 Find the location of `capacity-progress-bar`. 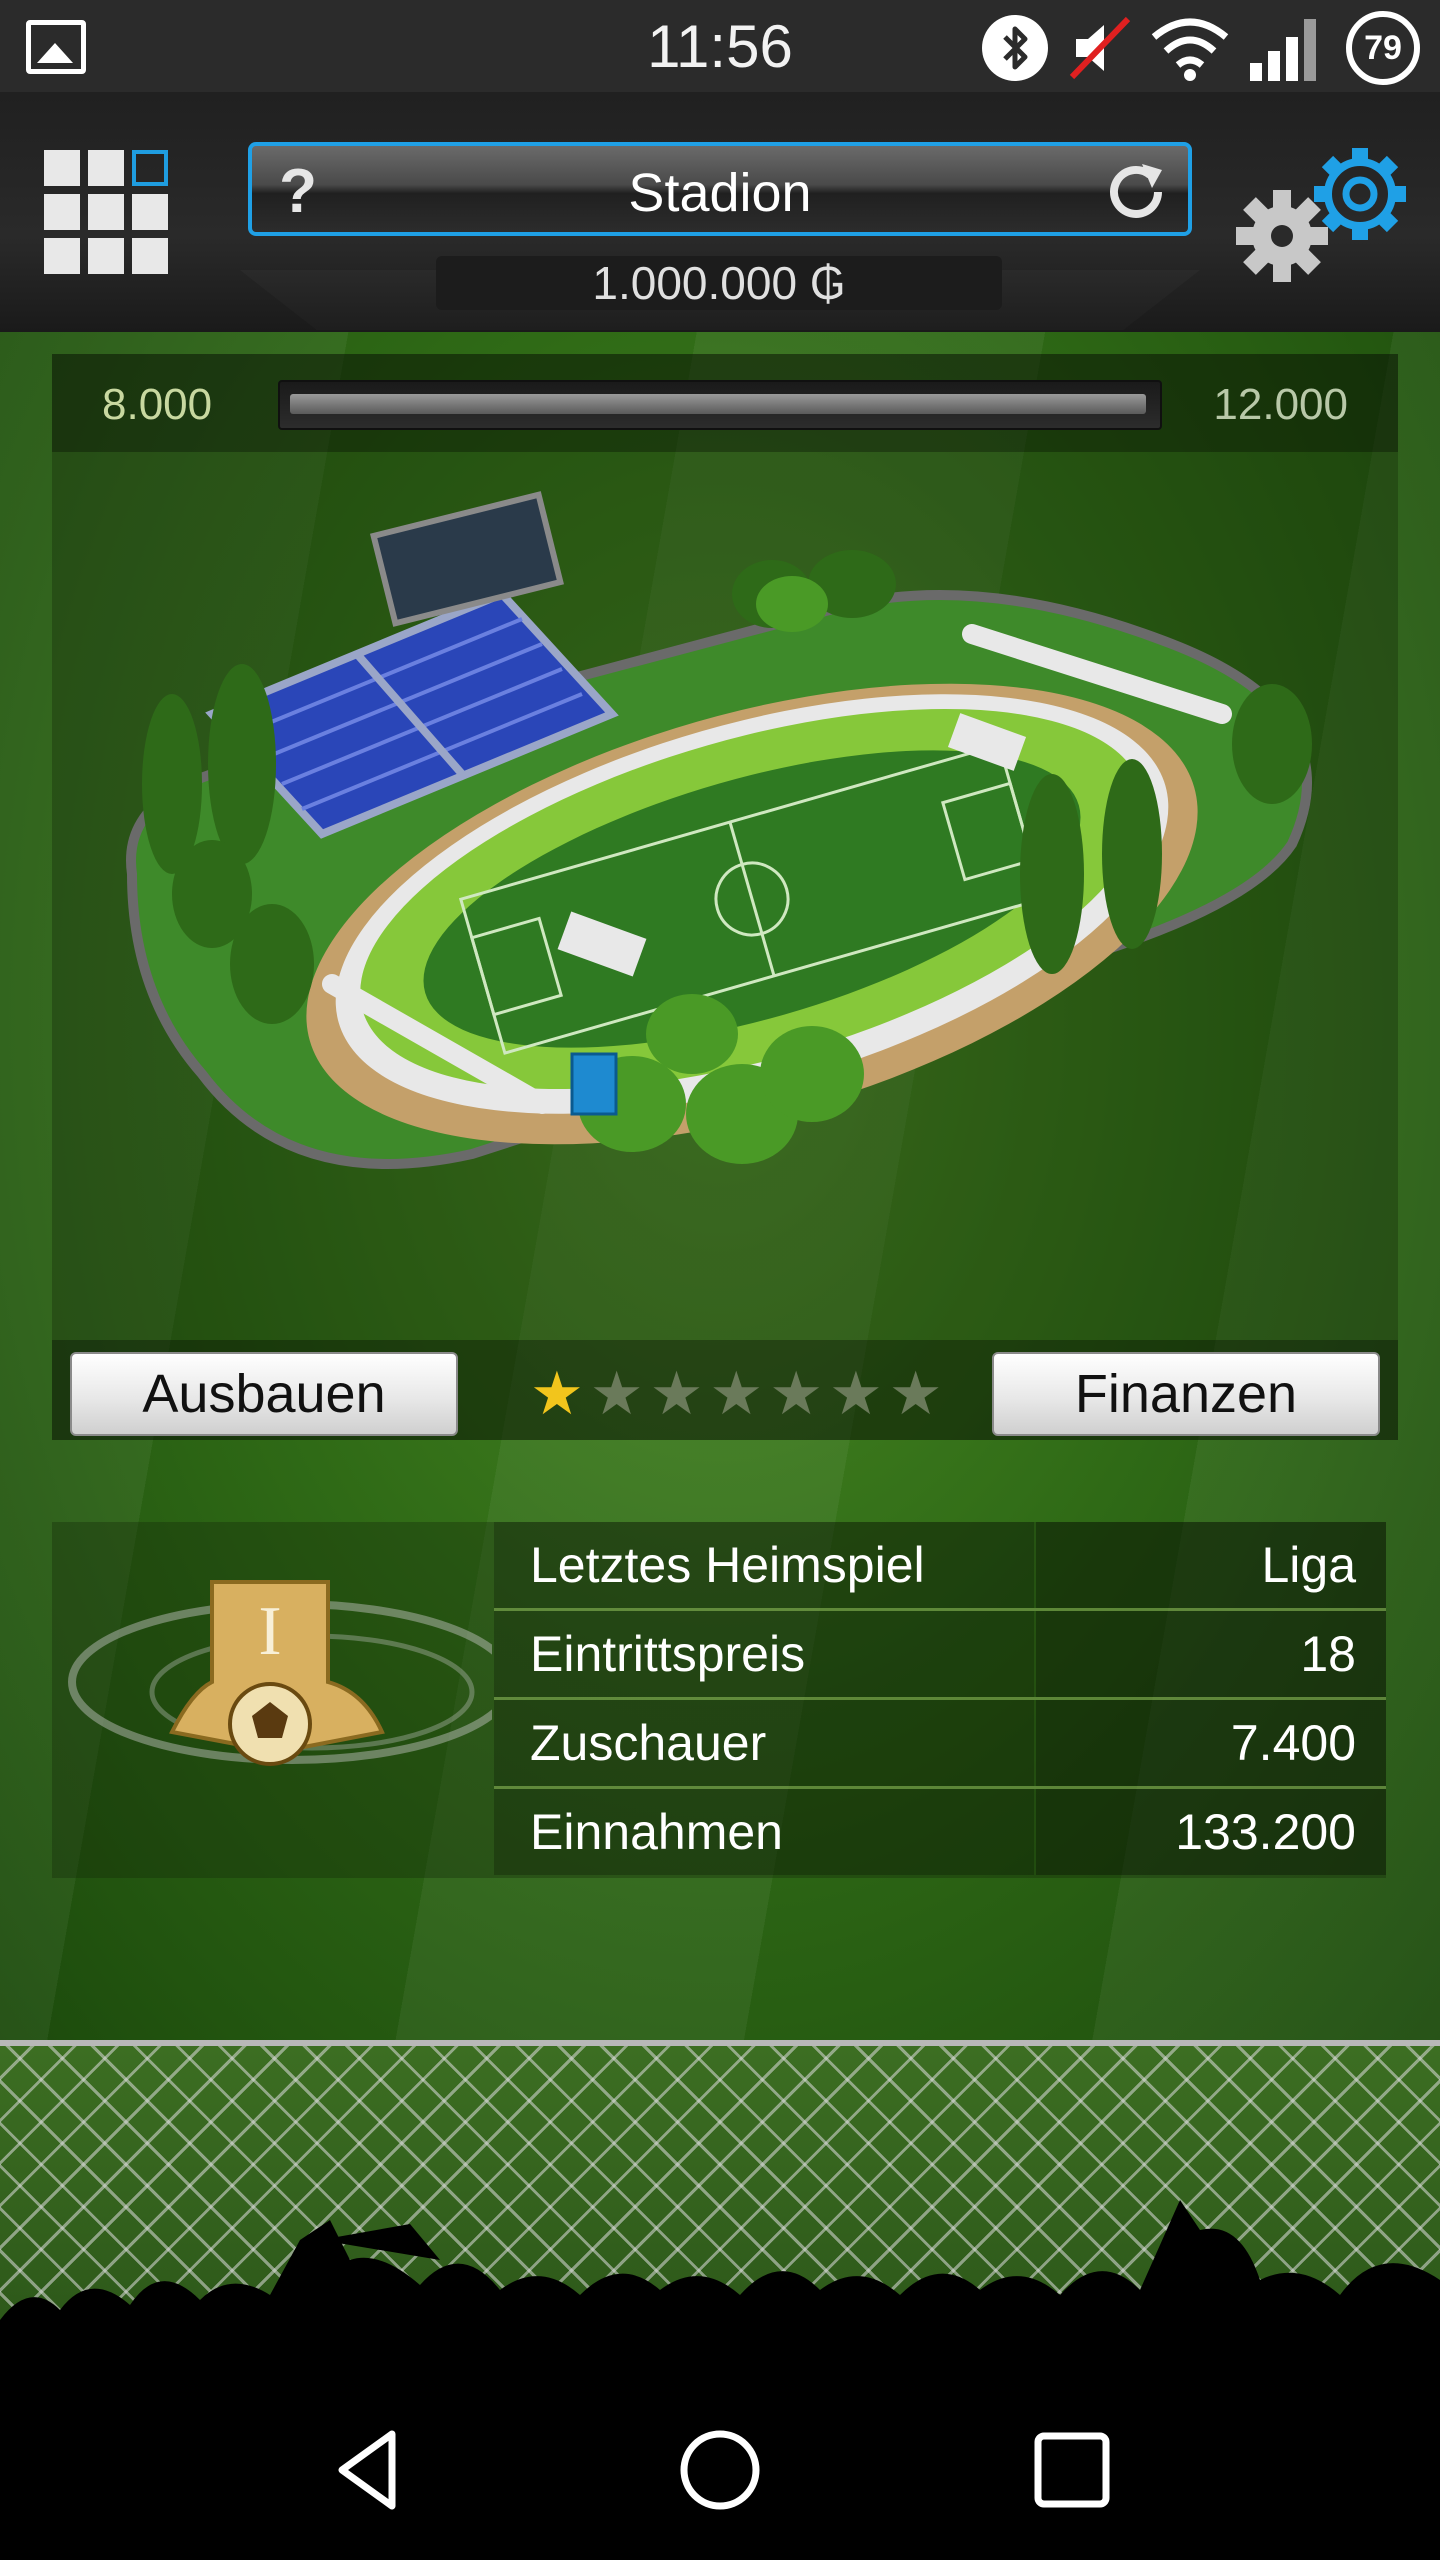

capacity-progress-bar is located at coordinates (720, 405).